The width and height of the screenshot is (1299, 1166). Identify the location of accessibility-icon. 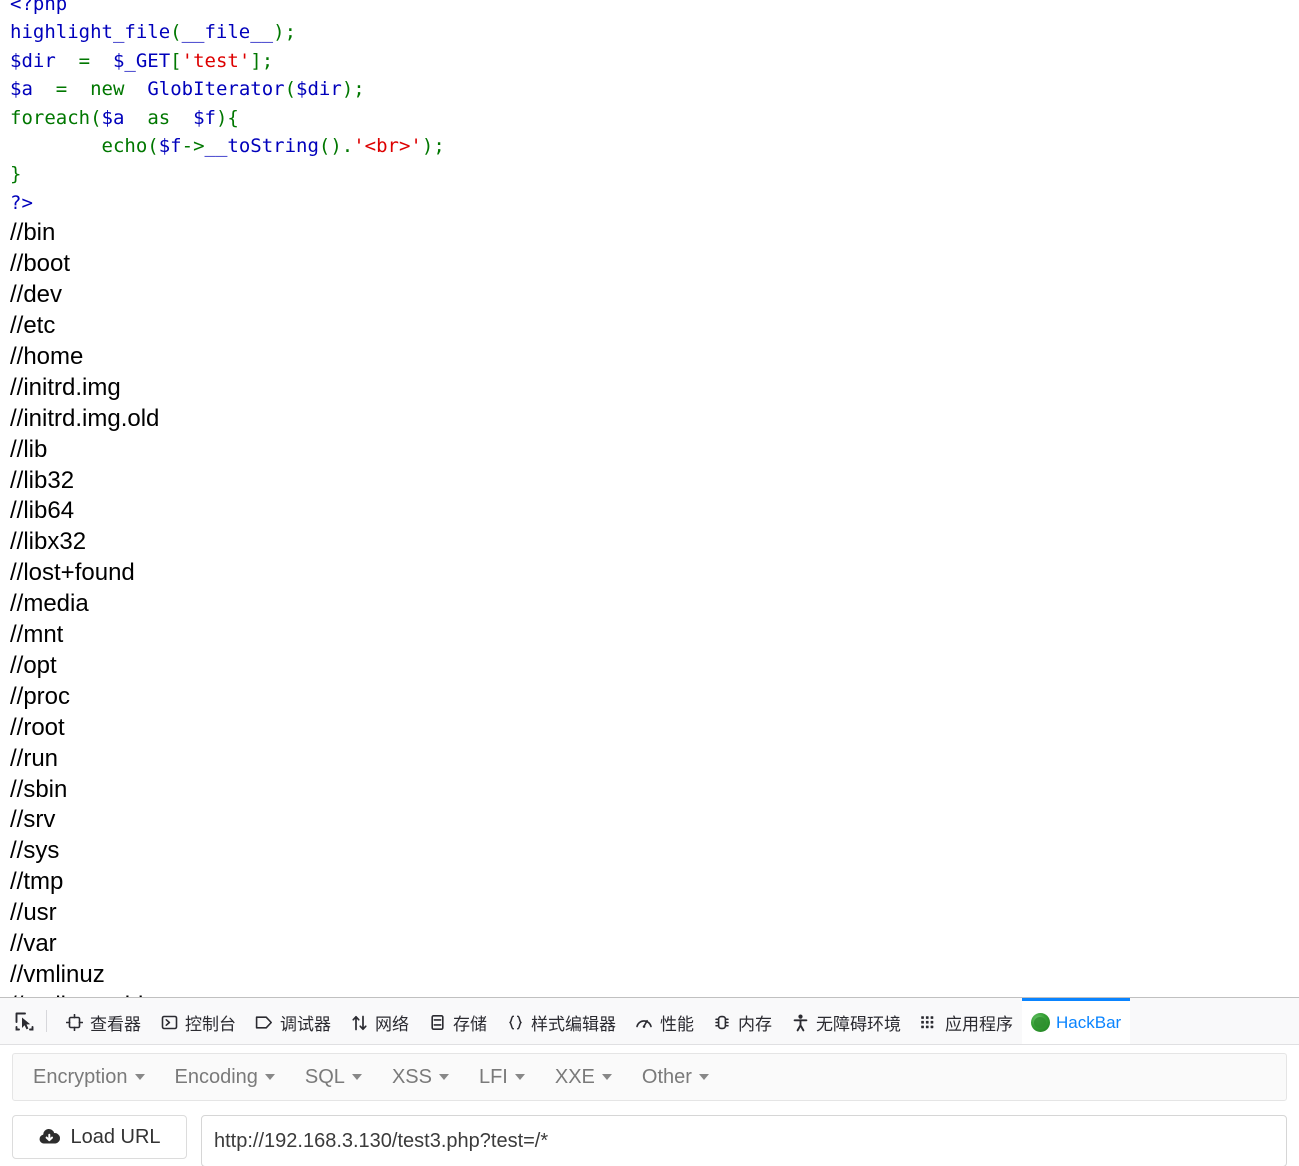
(800, 1023).